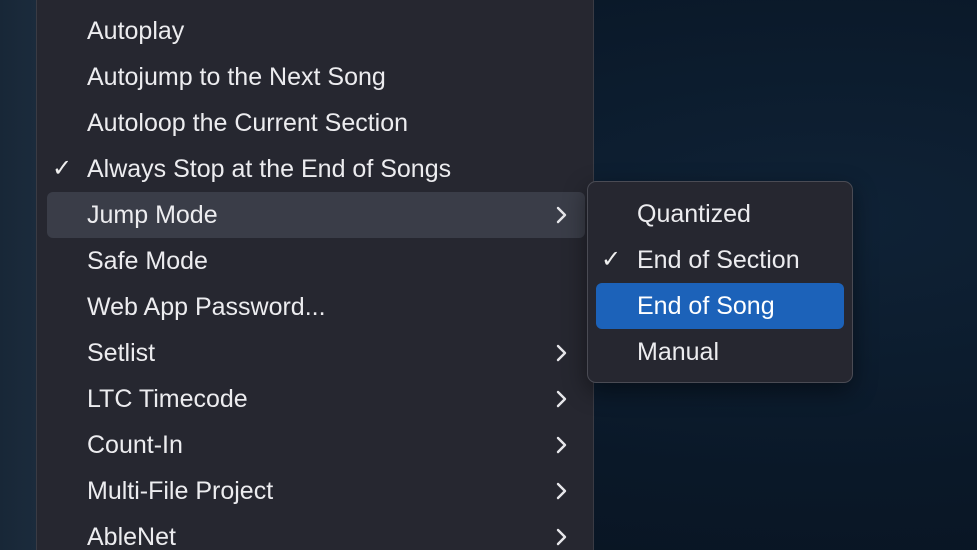  What do you see at coordinates (316, 31) in the screenshot?
I see `menu-item-autoplay: Autoplay` at bounding box center [316, 31].